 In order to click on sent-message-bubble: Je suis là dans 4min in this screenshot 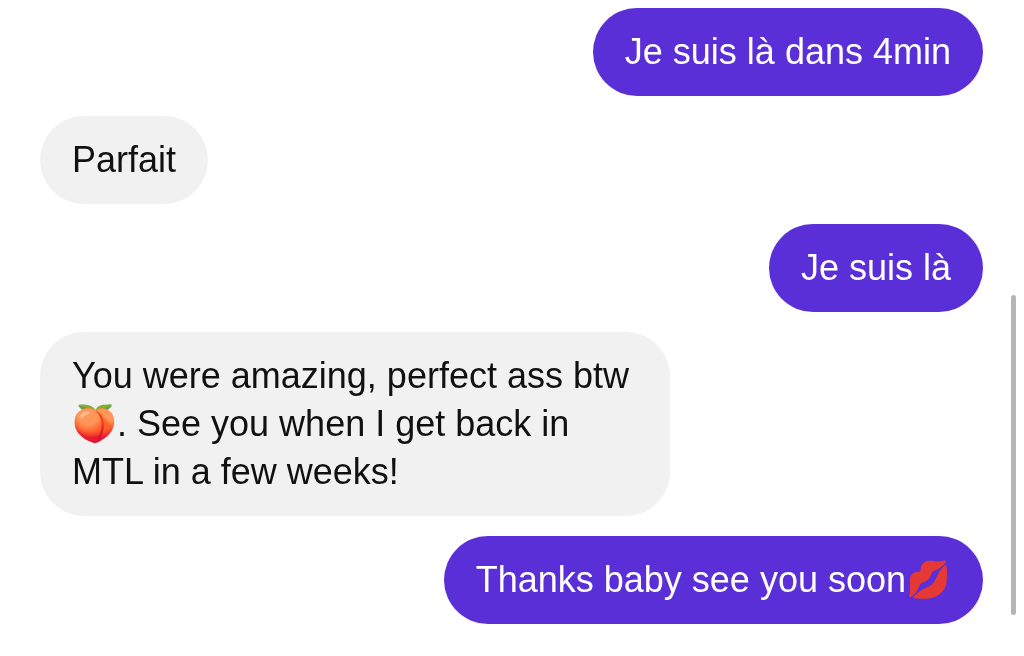, I will do `click(787, 52)`.